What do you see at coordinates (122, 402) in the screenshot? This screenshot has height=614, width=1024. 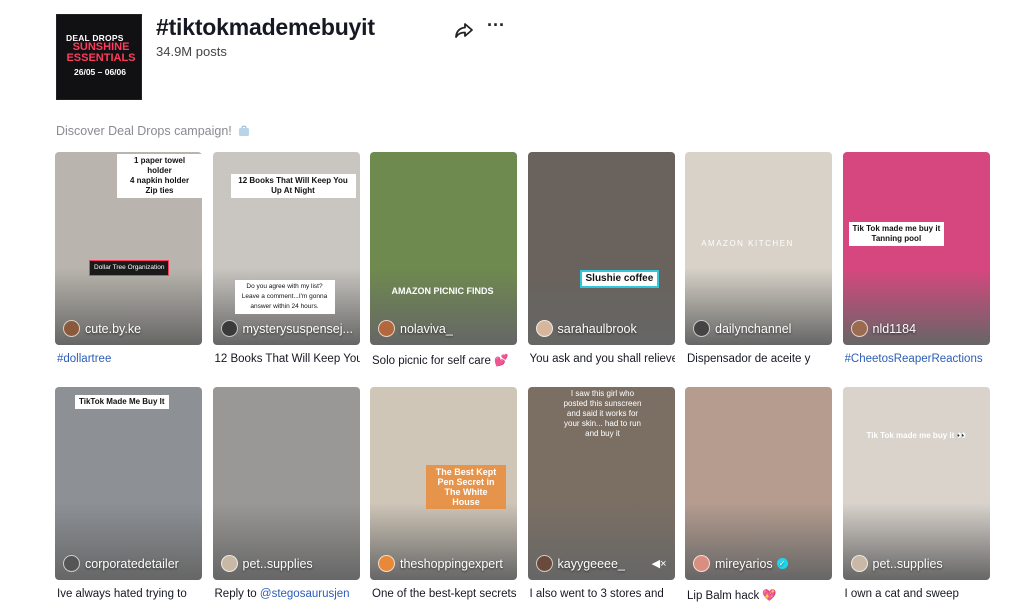 I see `video-text-overlay: TikTok Made Me Buy It` at bounding box center [122, 402].